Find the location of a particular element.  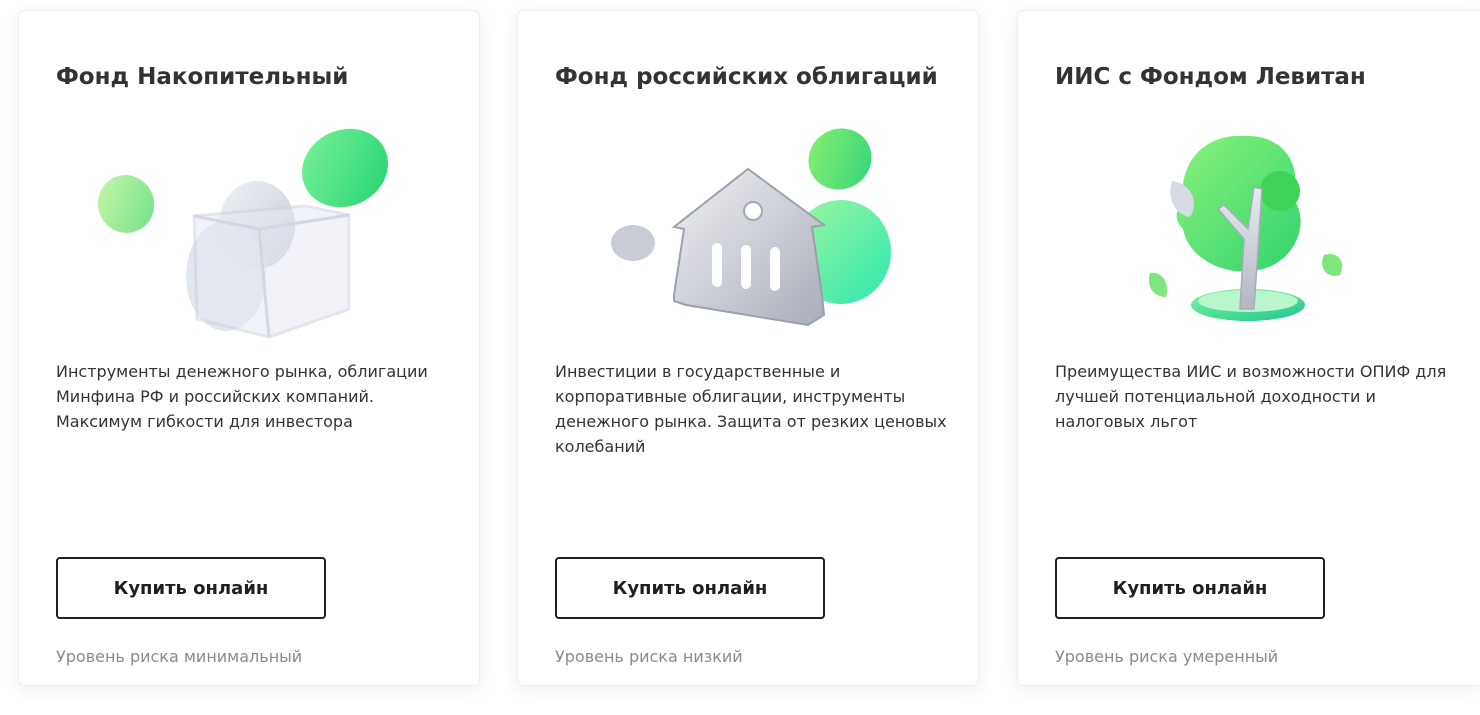

bank-building-with-coins-icon is located at coordinates (751, 227).